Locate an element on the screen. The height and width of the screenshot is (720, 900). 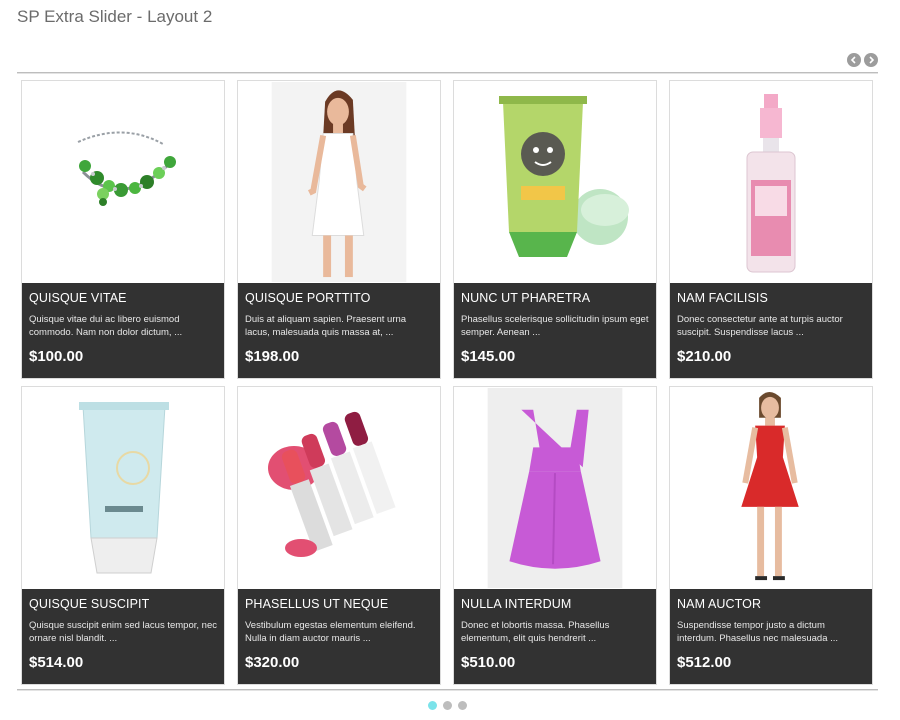
product-title: QUISQUE PORTTITO is located at coordinates (339, 298).